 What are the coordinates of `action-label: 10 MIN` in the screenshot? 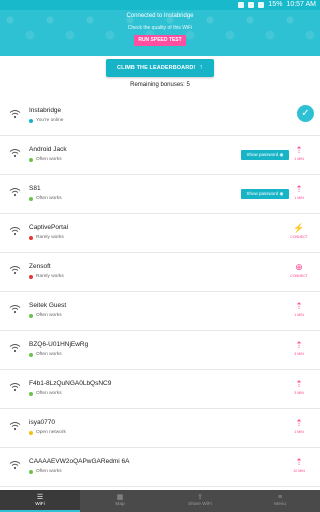 It's located at (299, 471).